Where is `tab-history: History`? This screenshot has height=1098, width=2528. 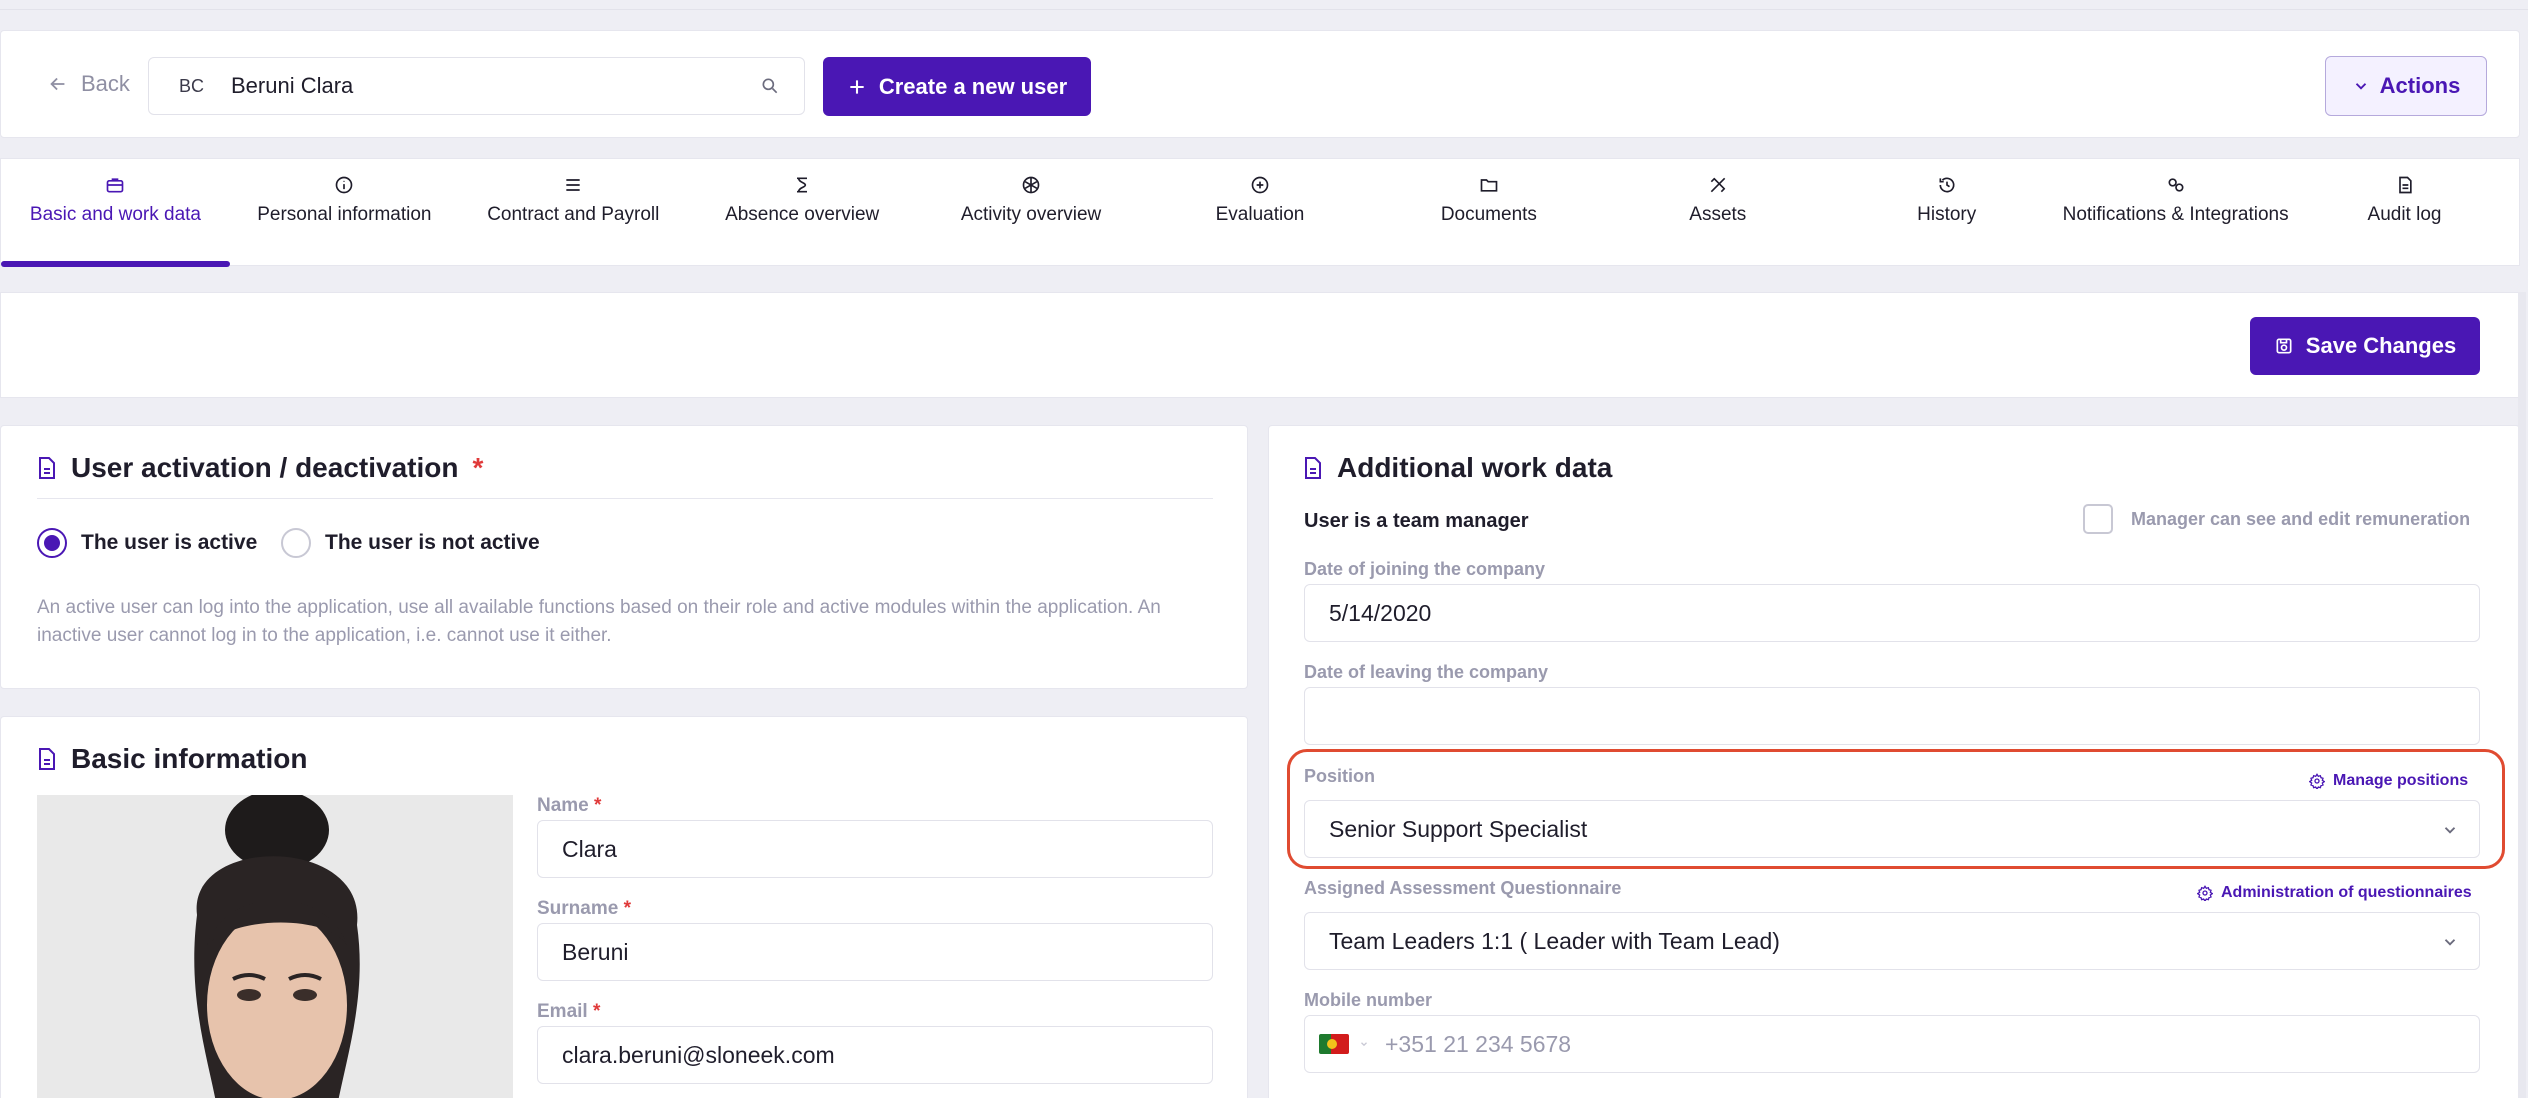
tab-history: History is located at coordinates (1946, 212).